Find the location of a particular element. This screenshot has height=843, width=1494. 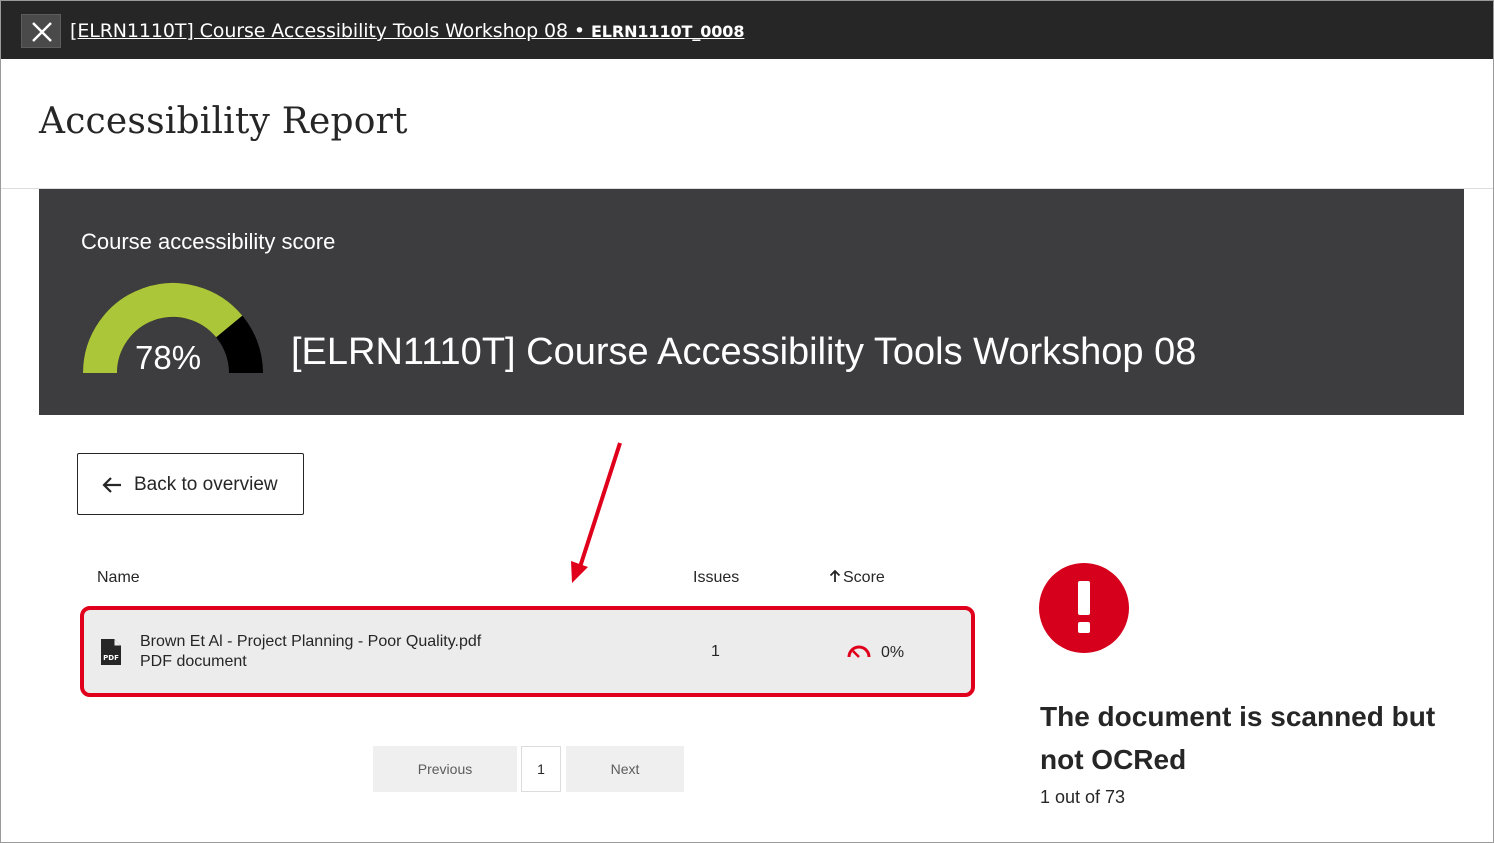

close-icon is located at coordinates (42, 32).